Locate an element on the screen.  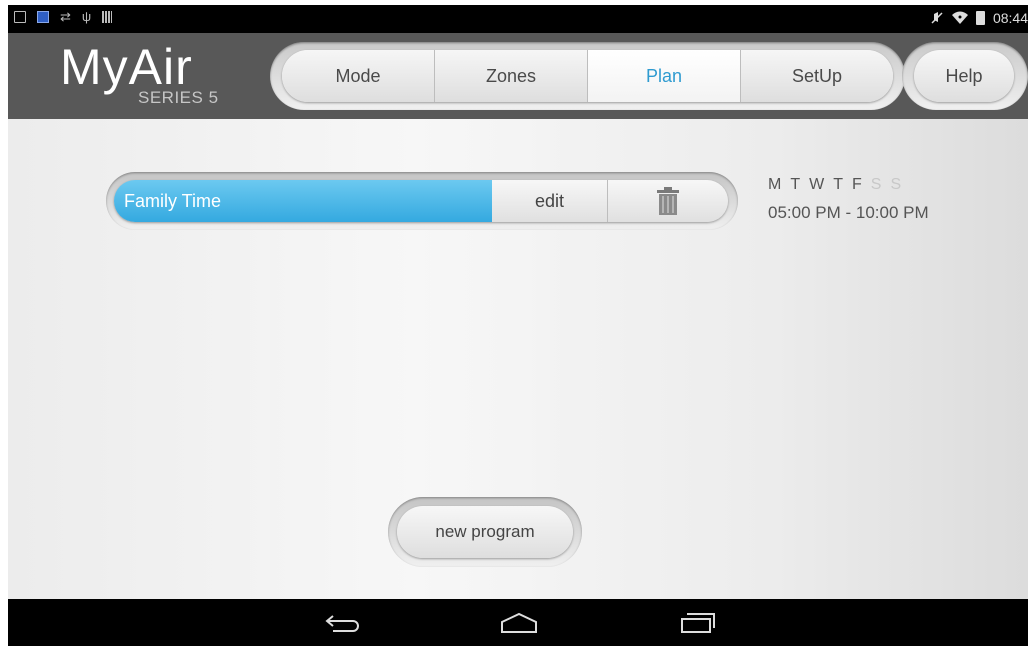
tab-mode: Mode is located at coordinates (358, 76).